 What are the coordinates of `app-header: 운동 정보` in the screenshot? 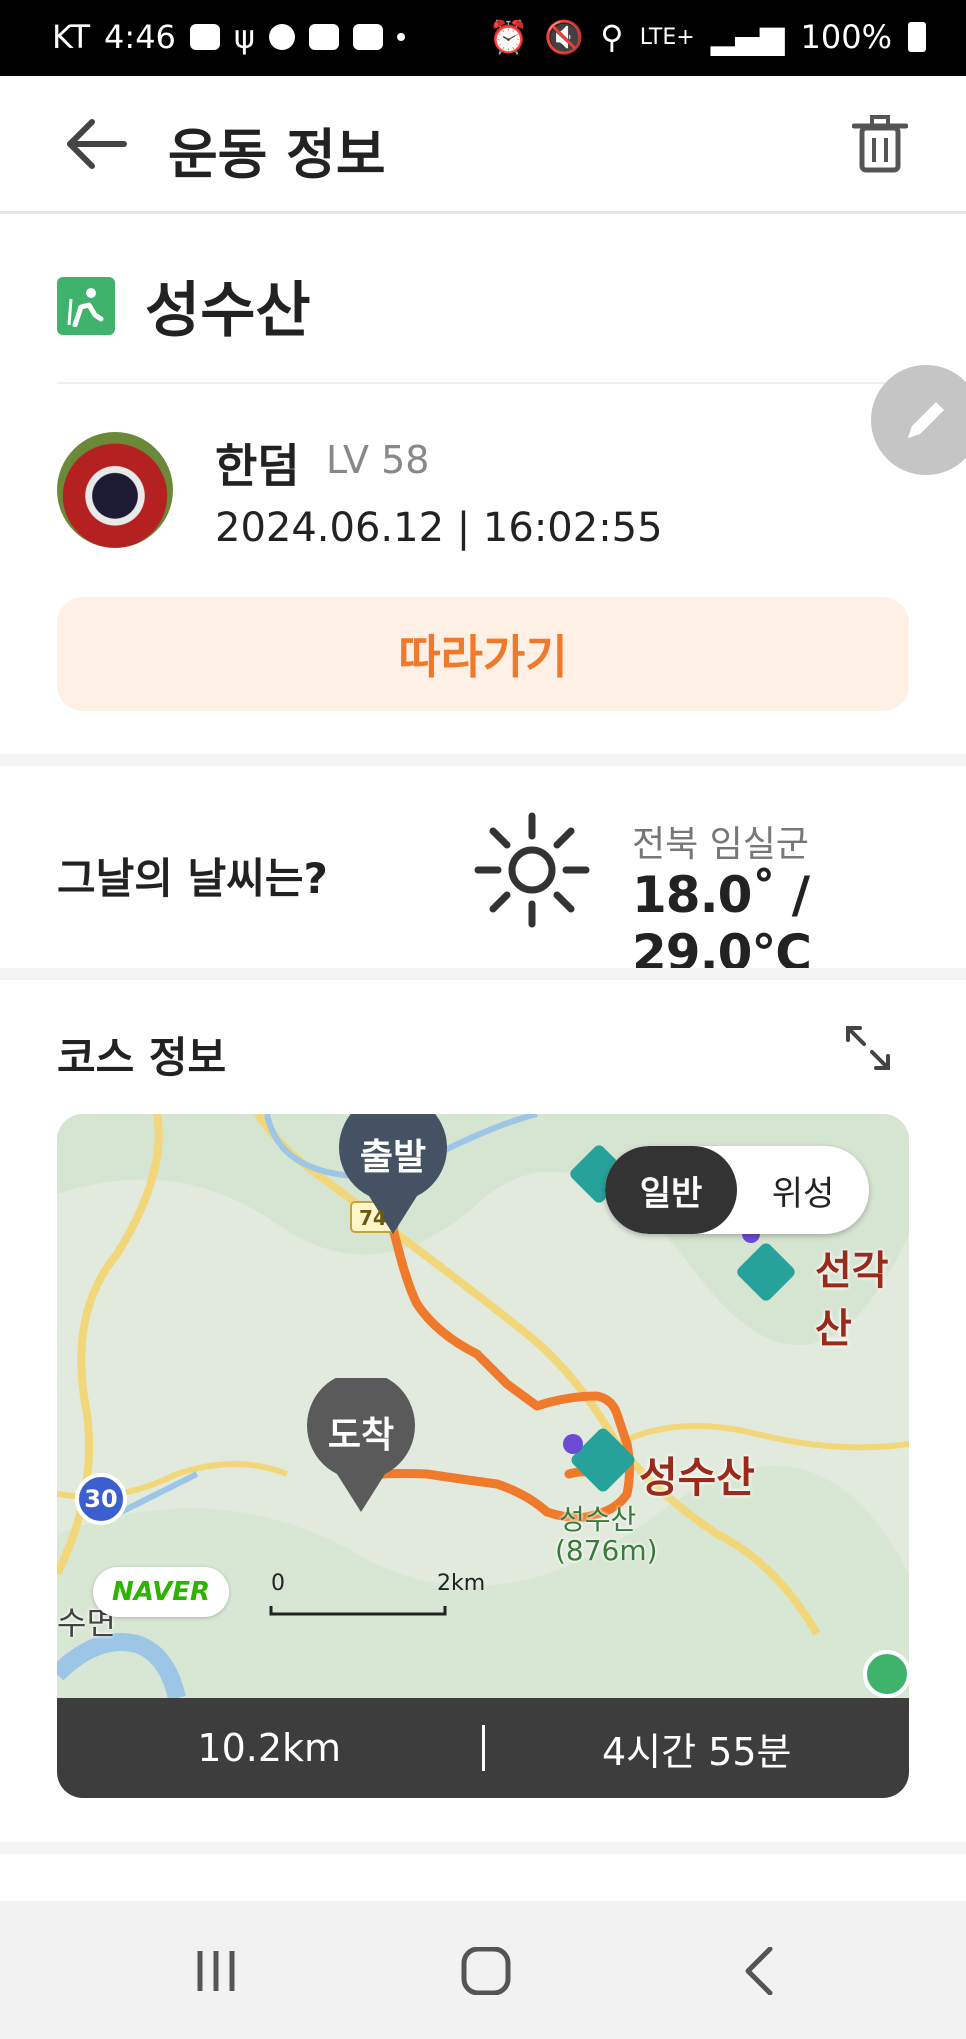 It's located at (483, 145).